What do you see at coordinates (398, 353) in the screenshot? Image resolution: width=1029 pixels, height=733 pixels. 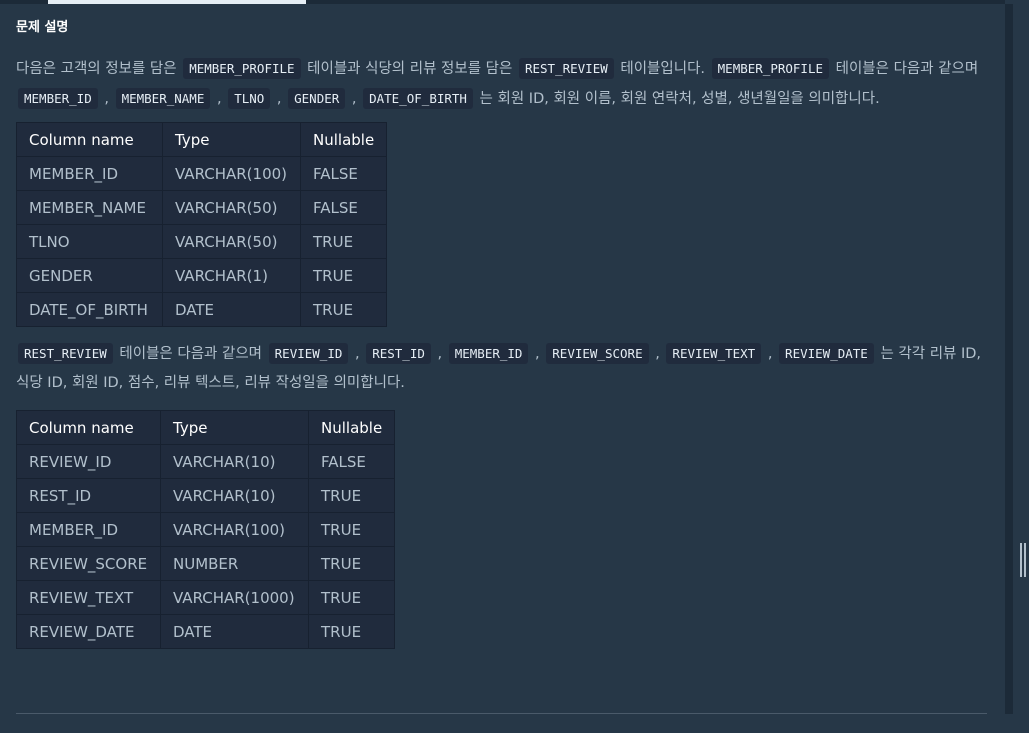 I see `code-rest-id: REST_ID` at bounding box center [398, 353].